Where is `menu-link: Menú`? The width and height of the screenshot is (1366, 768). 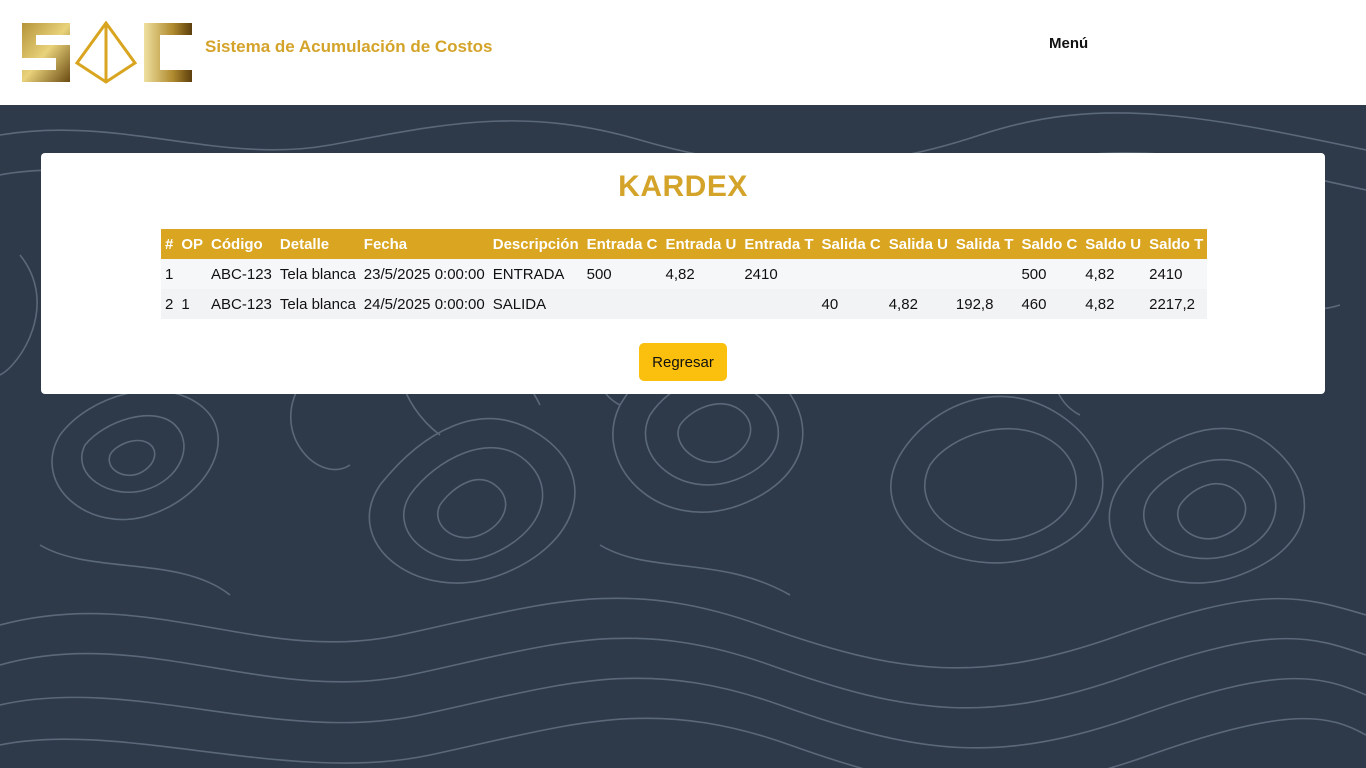 menu-link: Menú is located at coordinates (1068, 43).